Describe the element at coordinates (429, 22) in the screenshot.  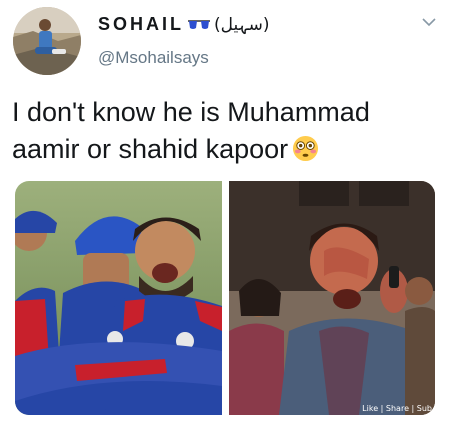
I see `chevron-down-icon` at that location.